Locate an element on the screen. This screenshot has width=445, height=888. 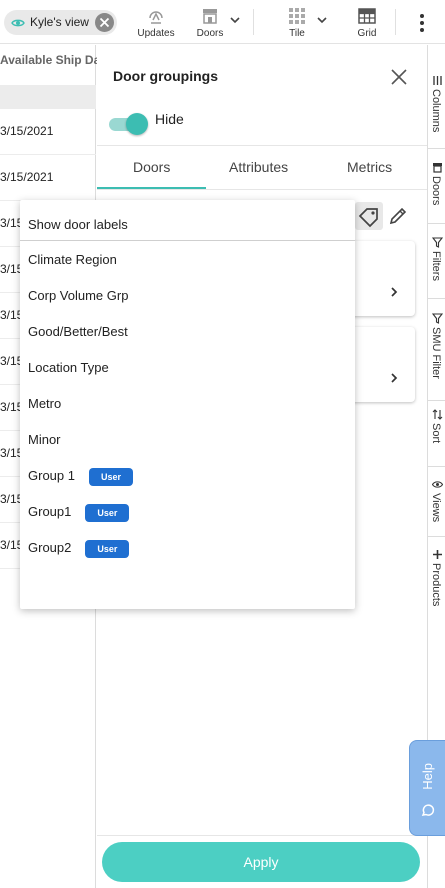
column-header: Available Ship Da is located at coordinates (50, 60).